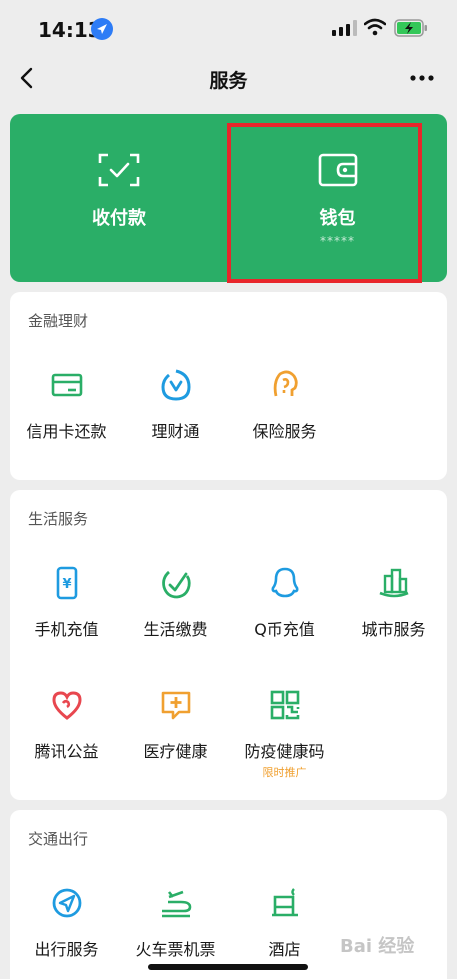 This screenshot has height=979, width=457. Describe the element at coordinates (284, 418) in the screenshot. I see `insurance-tile: 保险服务` at that location.